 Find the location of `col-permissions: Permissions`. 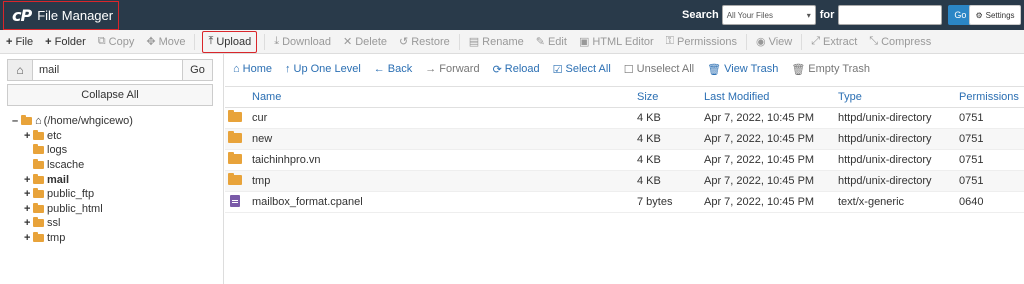

col-permissions: Permissions is located at coordinates (989, 97).